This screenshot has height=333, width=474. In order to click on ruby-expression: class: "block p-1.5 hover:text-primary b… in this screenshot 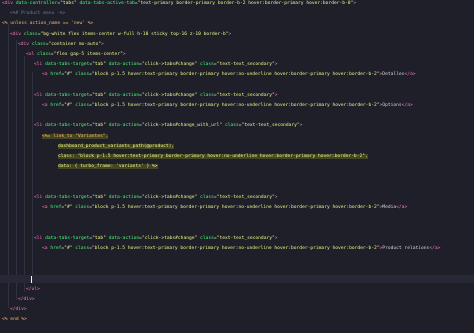, I will do `click(213, 156)`.